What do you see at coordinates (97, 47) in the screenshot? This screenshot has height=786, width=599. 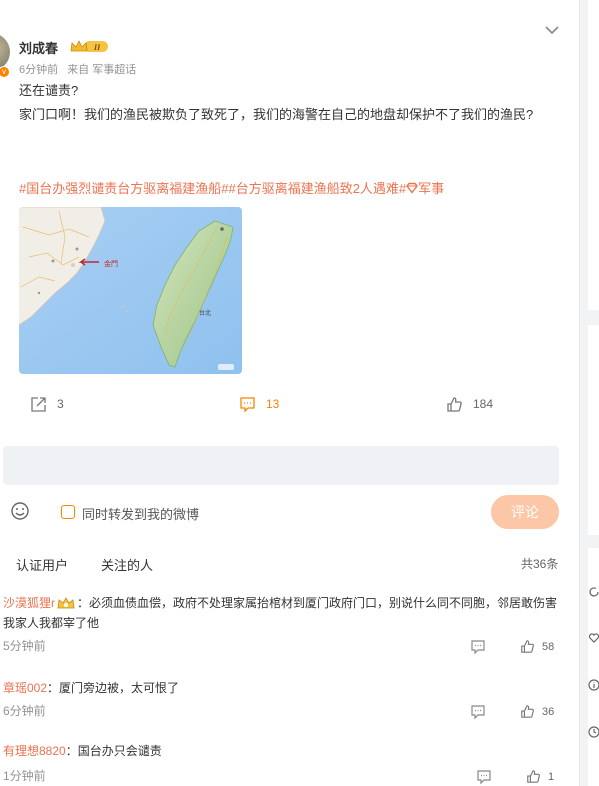 I see `svg-text: II` at bounding box center [97, 47].